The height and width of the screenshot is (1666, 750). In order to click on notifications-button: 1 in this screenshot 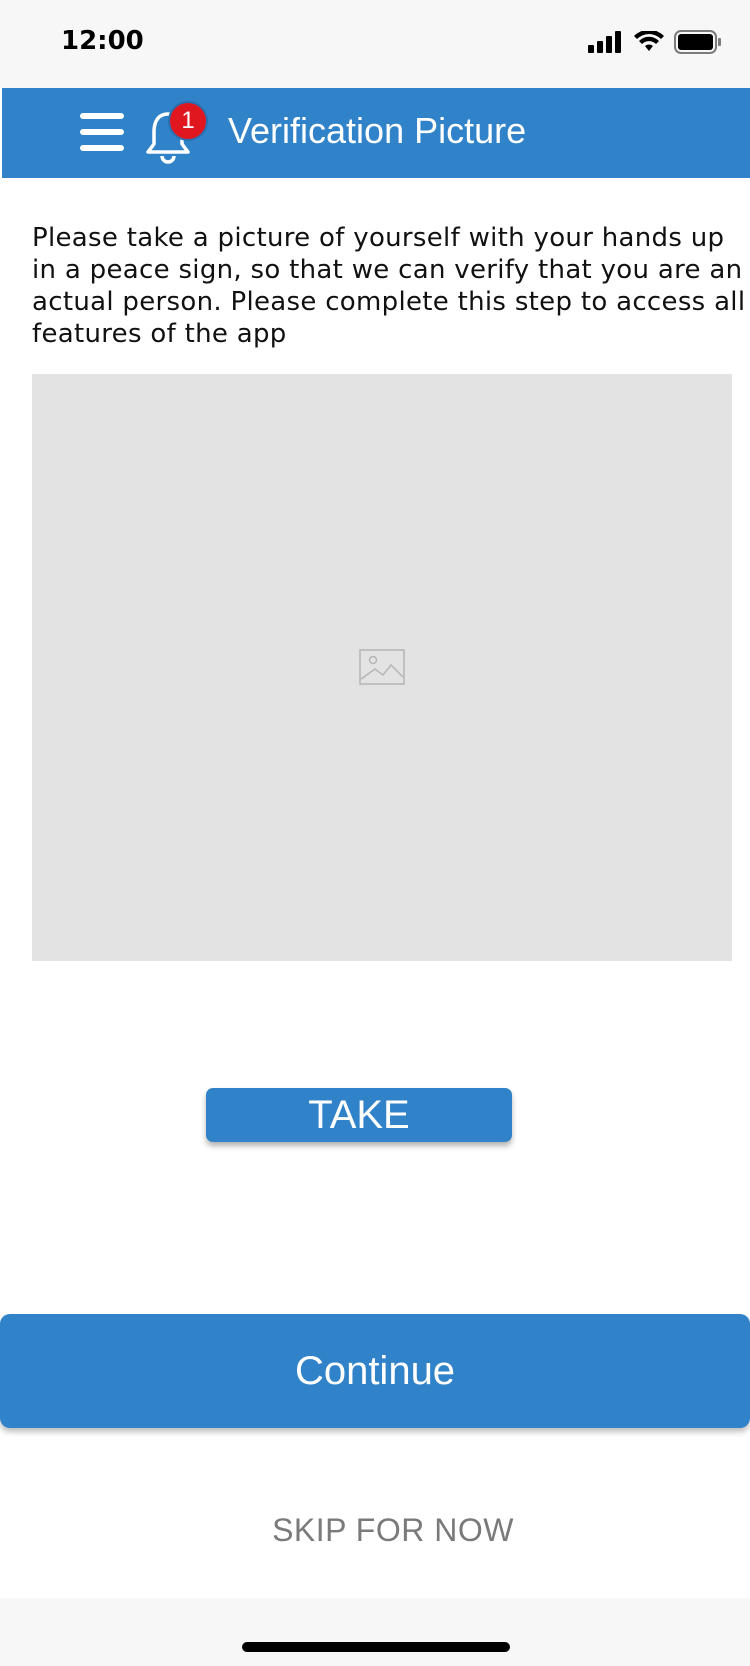, I will do `click(176, 133)`.